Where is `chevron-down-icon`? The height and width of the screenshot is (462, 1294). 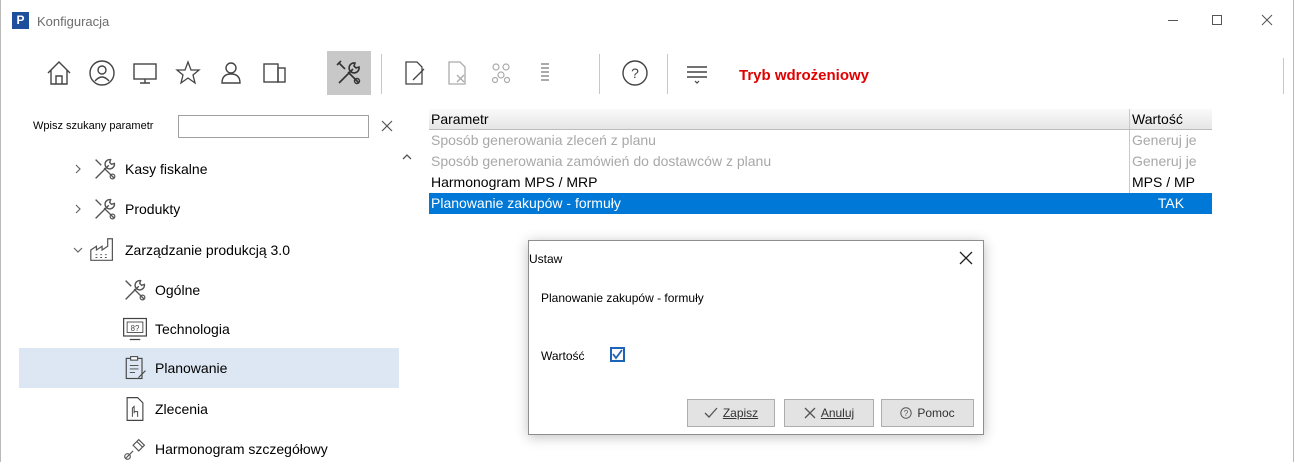
chevron-down-icon is located at coordinates (78, 250).